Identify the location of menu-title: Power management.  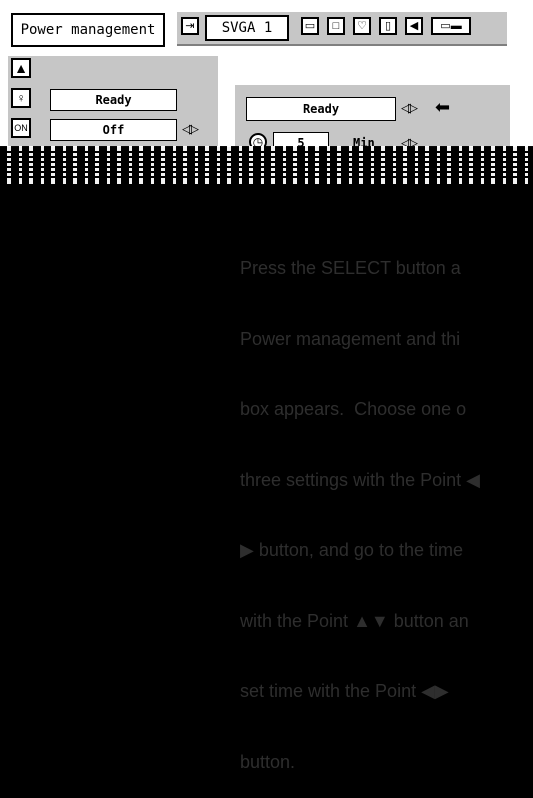
(88, 30).